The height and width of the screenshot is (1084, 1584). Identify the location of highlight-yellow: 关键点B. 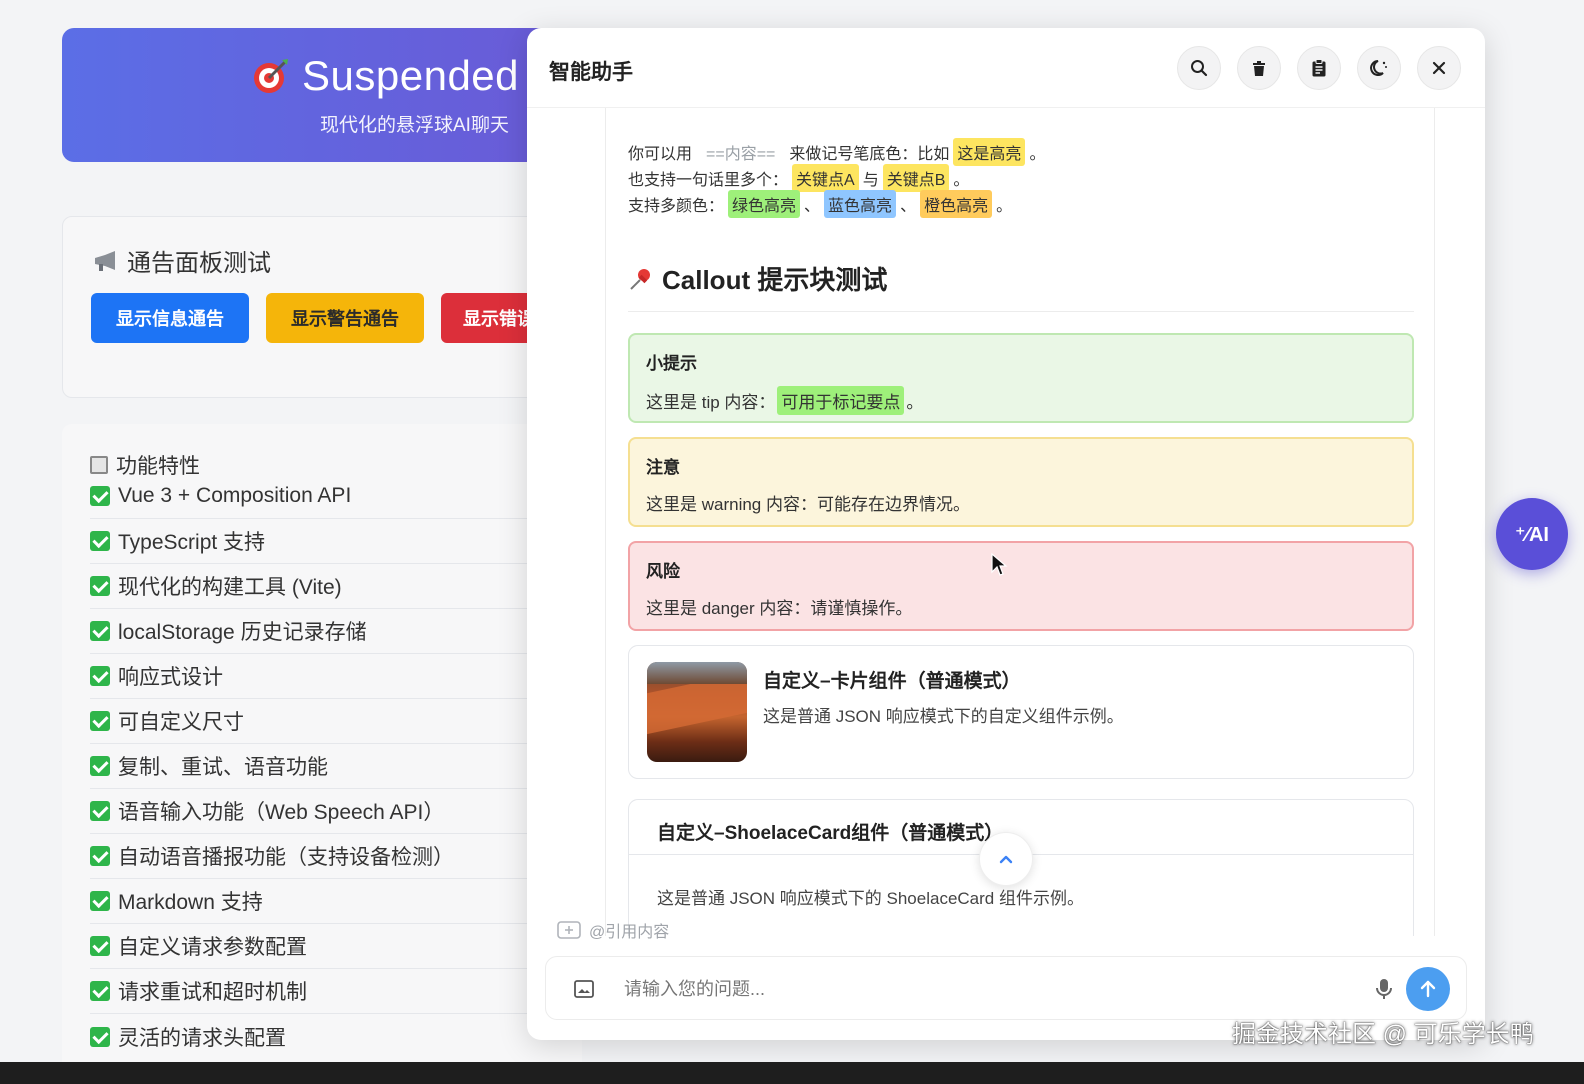
(916, 178).